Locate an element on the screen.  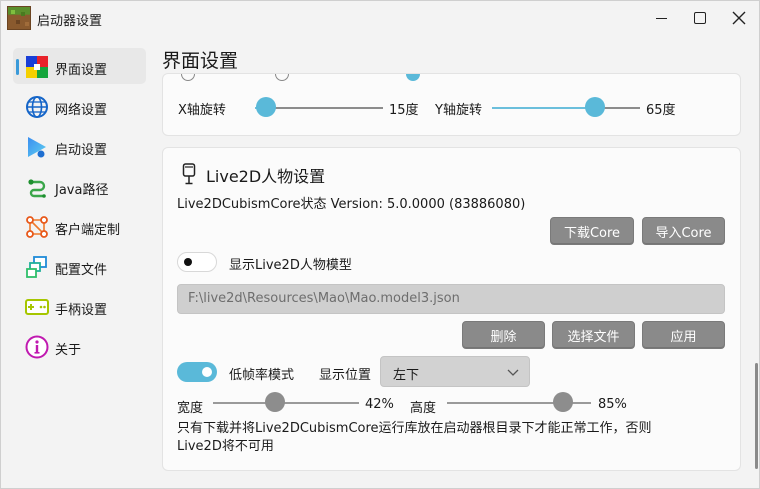
width-value: 42% is located at coordinates (379, 404).